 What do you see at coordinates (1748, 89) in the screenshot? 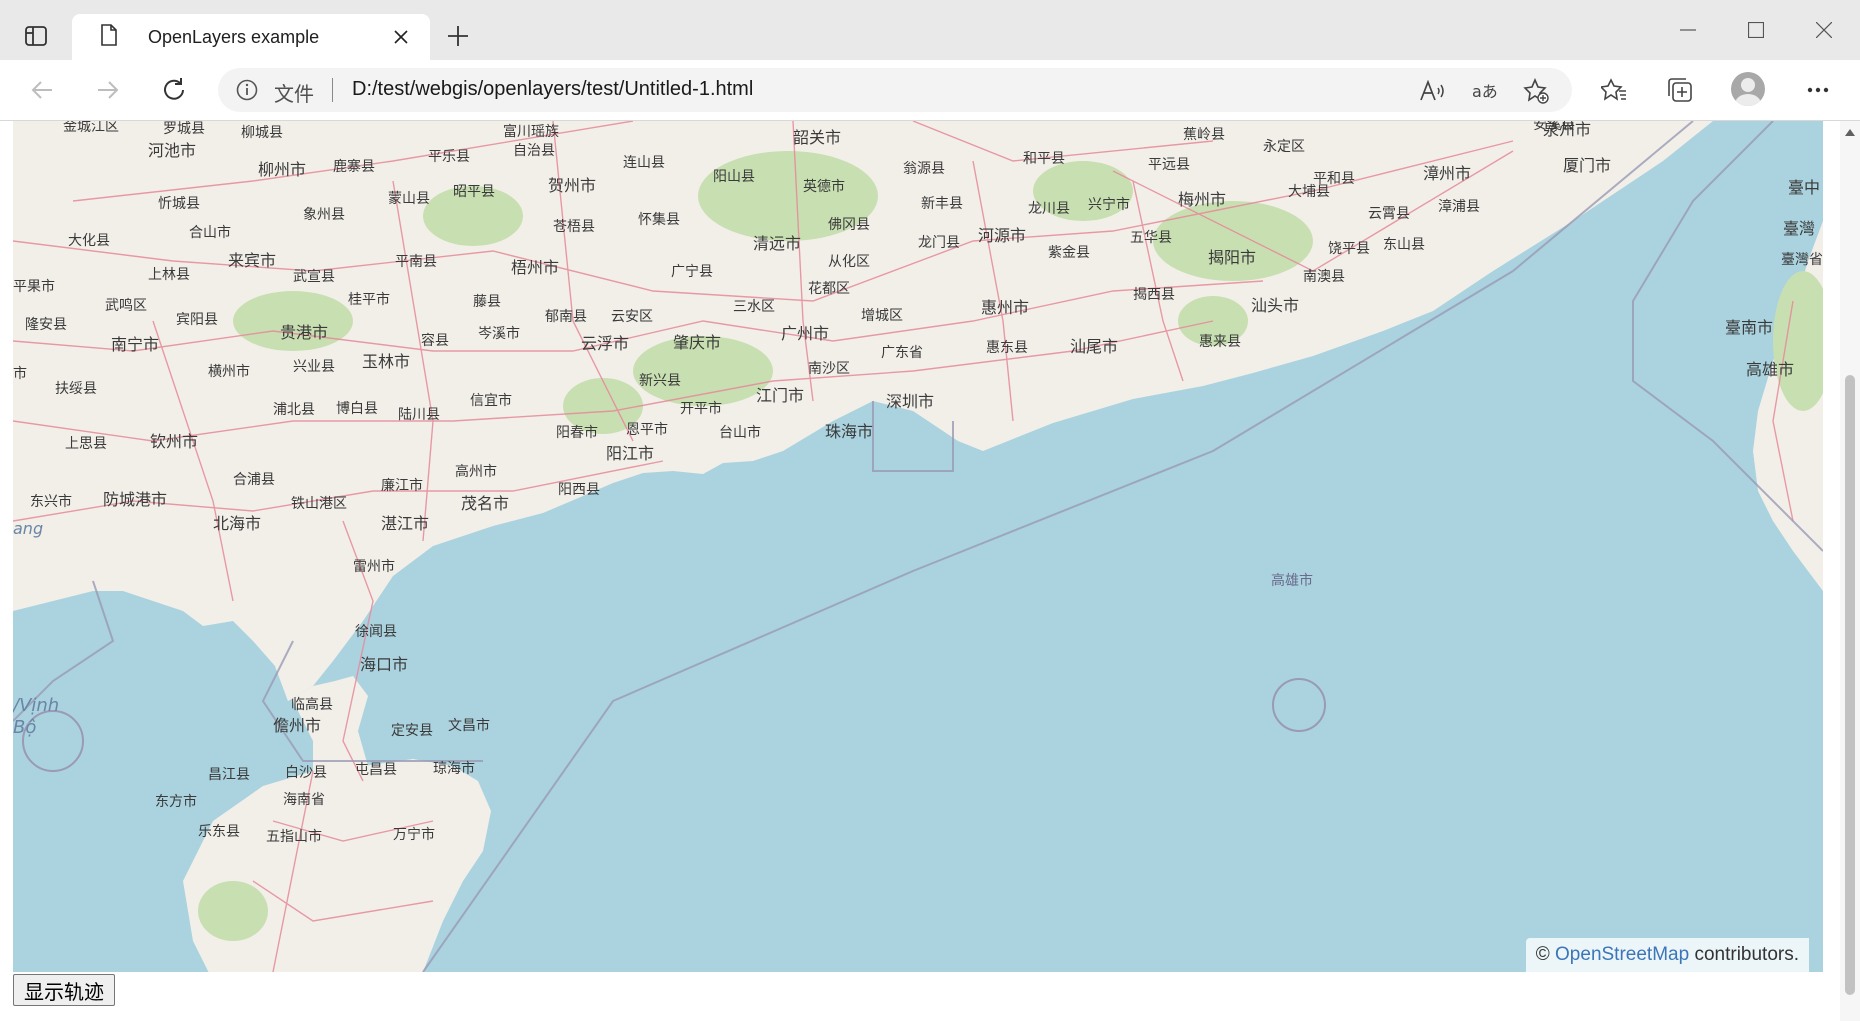
I see `profile-avatar` at bounding box center [1748, 89].